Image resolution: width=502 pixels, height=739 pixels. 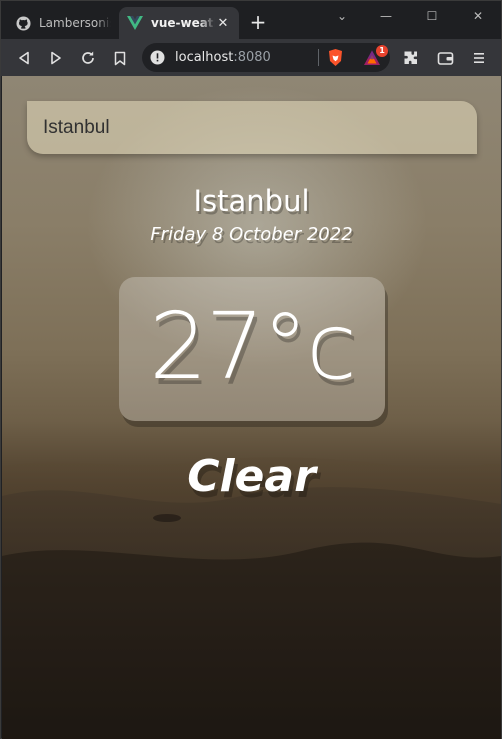 What do you see at coordinates (342, 16) in the screenshot?
I see `tab-search-button: ⌄` at bounding box center [342, 16].